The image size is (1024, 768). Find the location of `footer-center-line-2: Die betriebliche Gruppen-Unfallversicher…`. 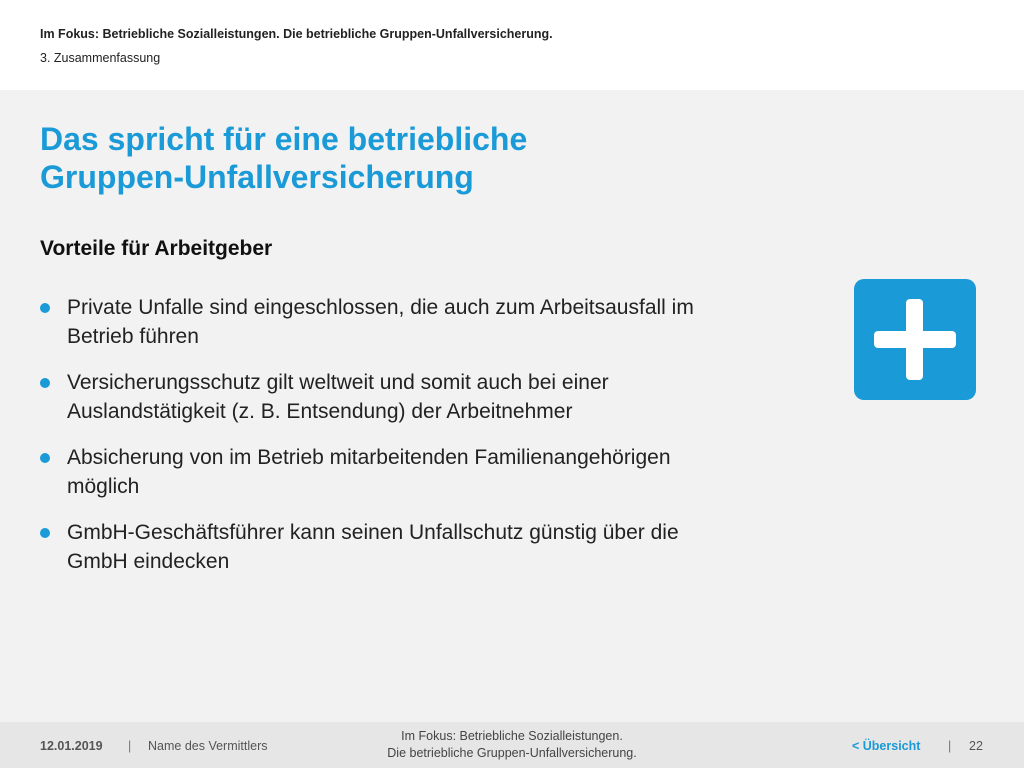

footer-center-line-2: Die betriebliche Gruppen-Unfallversicher… is located at coordinates (512, 753).